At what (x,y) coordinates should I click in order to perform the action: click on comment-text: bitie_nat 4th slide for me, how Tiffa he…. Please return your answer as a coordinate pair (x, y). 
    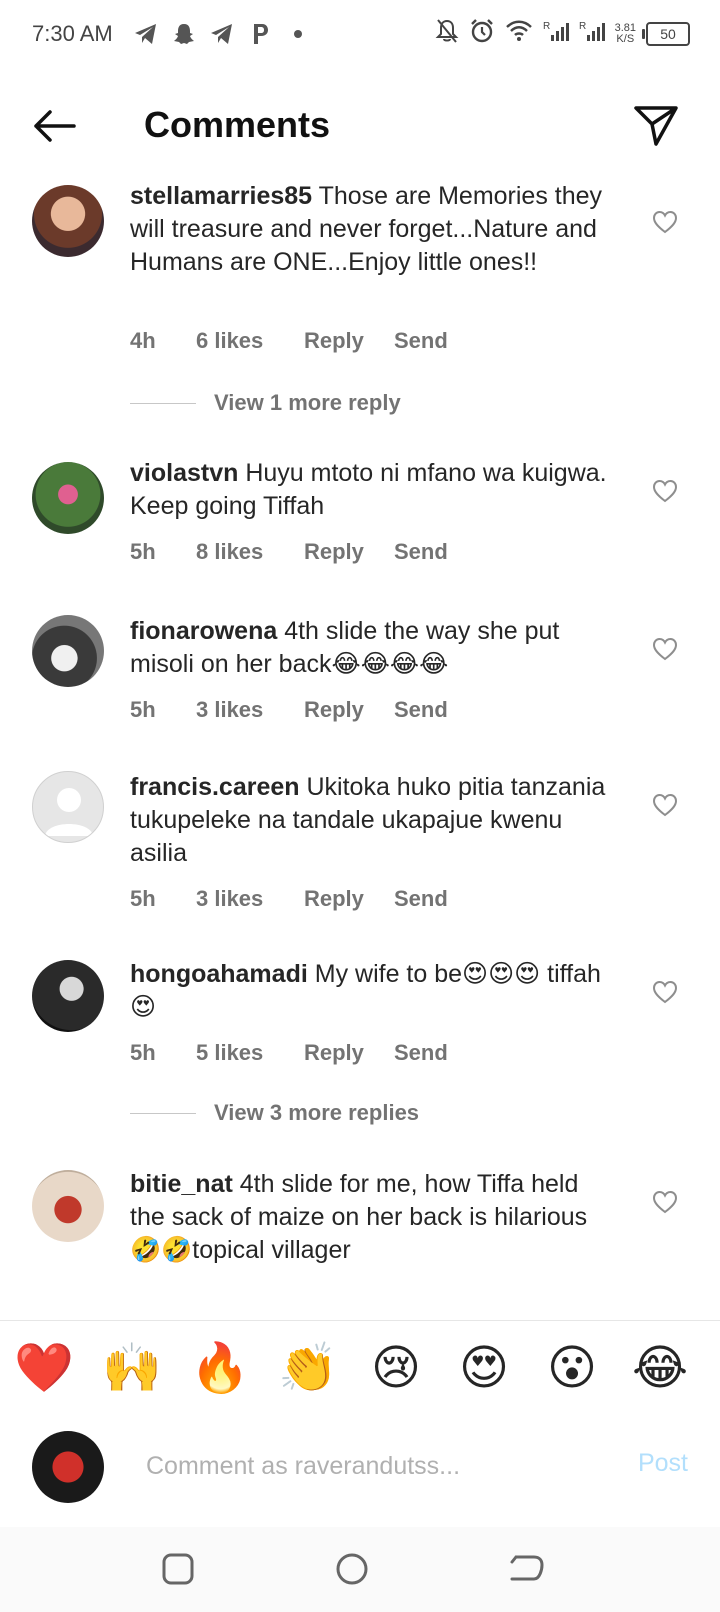
    Looking at the image, I should click on (370, 1217).